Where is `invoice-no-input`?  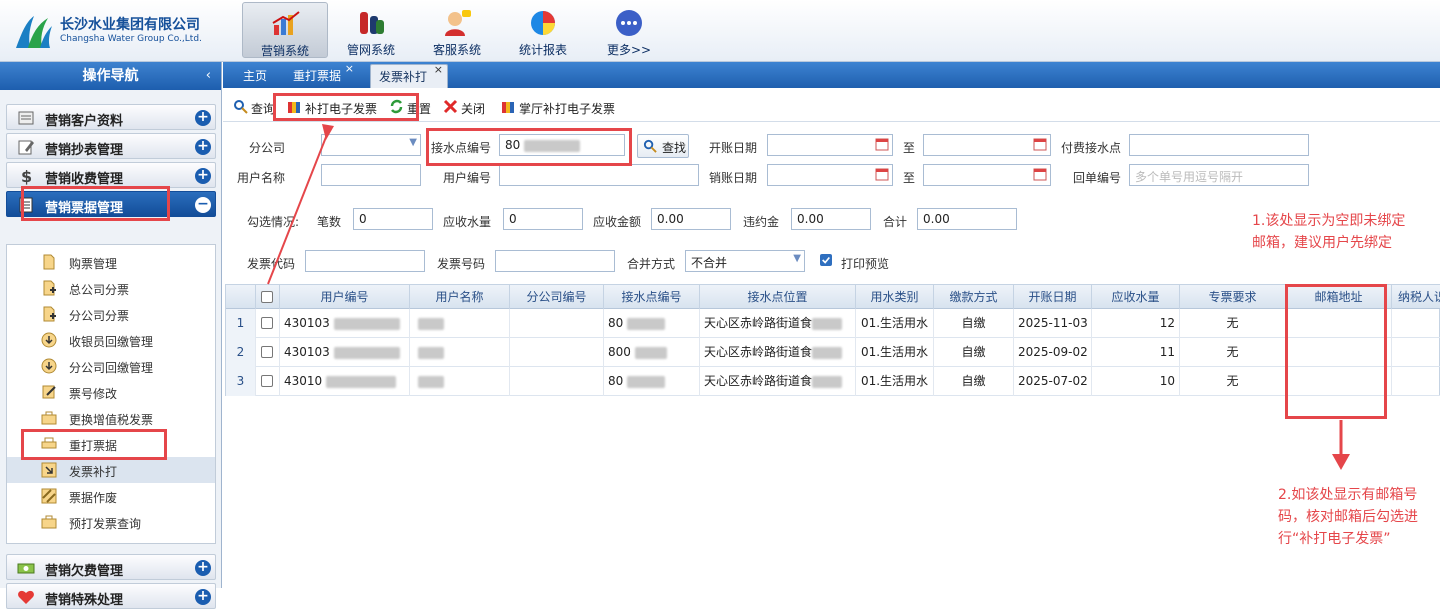
invoice-no-input is located at coordinates (555, 261).